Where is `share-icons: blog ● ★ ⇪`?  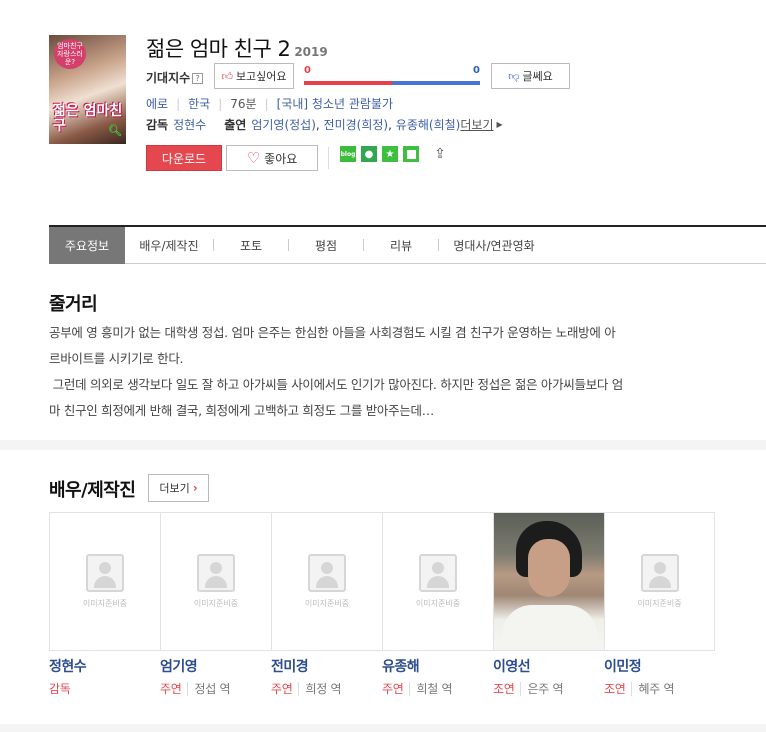
share-icons: blog ● ★ ⇪ is located at coordinates (394, 154).